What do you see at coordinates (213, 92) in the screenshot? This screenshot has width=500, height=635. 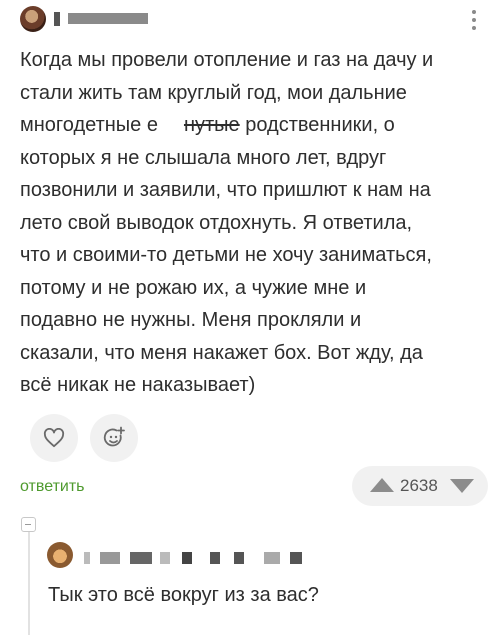 I see `comment-line: стали жить там круглый год, мои дальние` at bounding box center [213, 92].